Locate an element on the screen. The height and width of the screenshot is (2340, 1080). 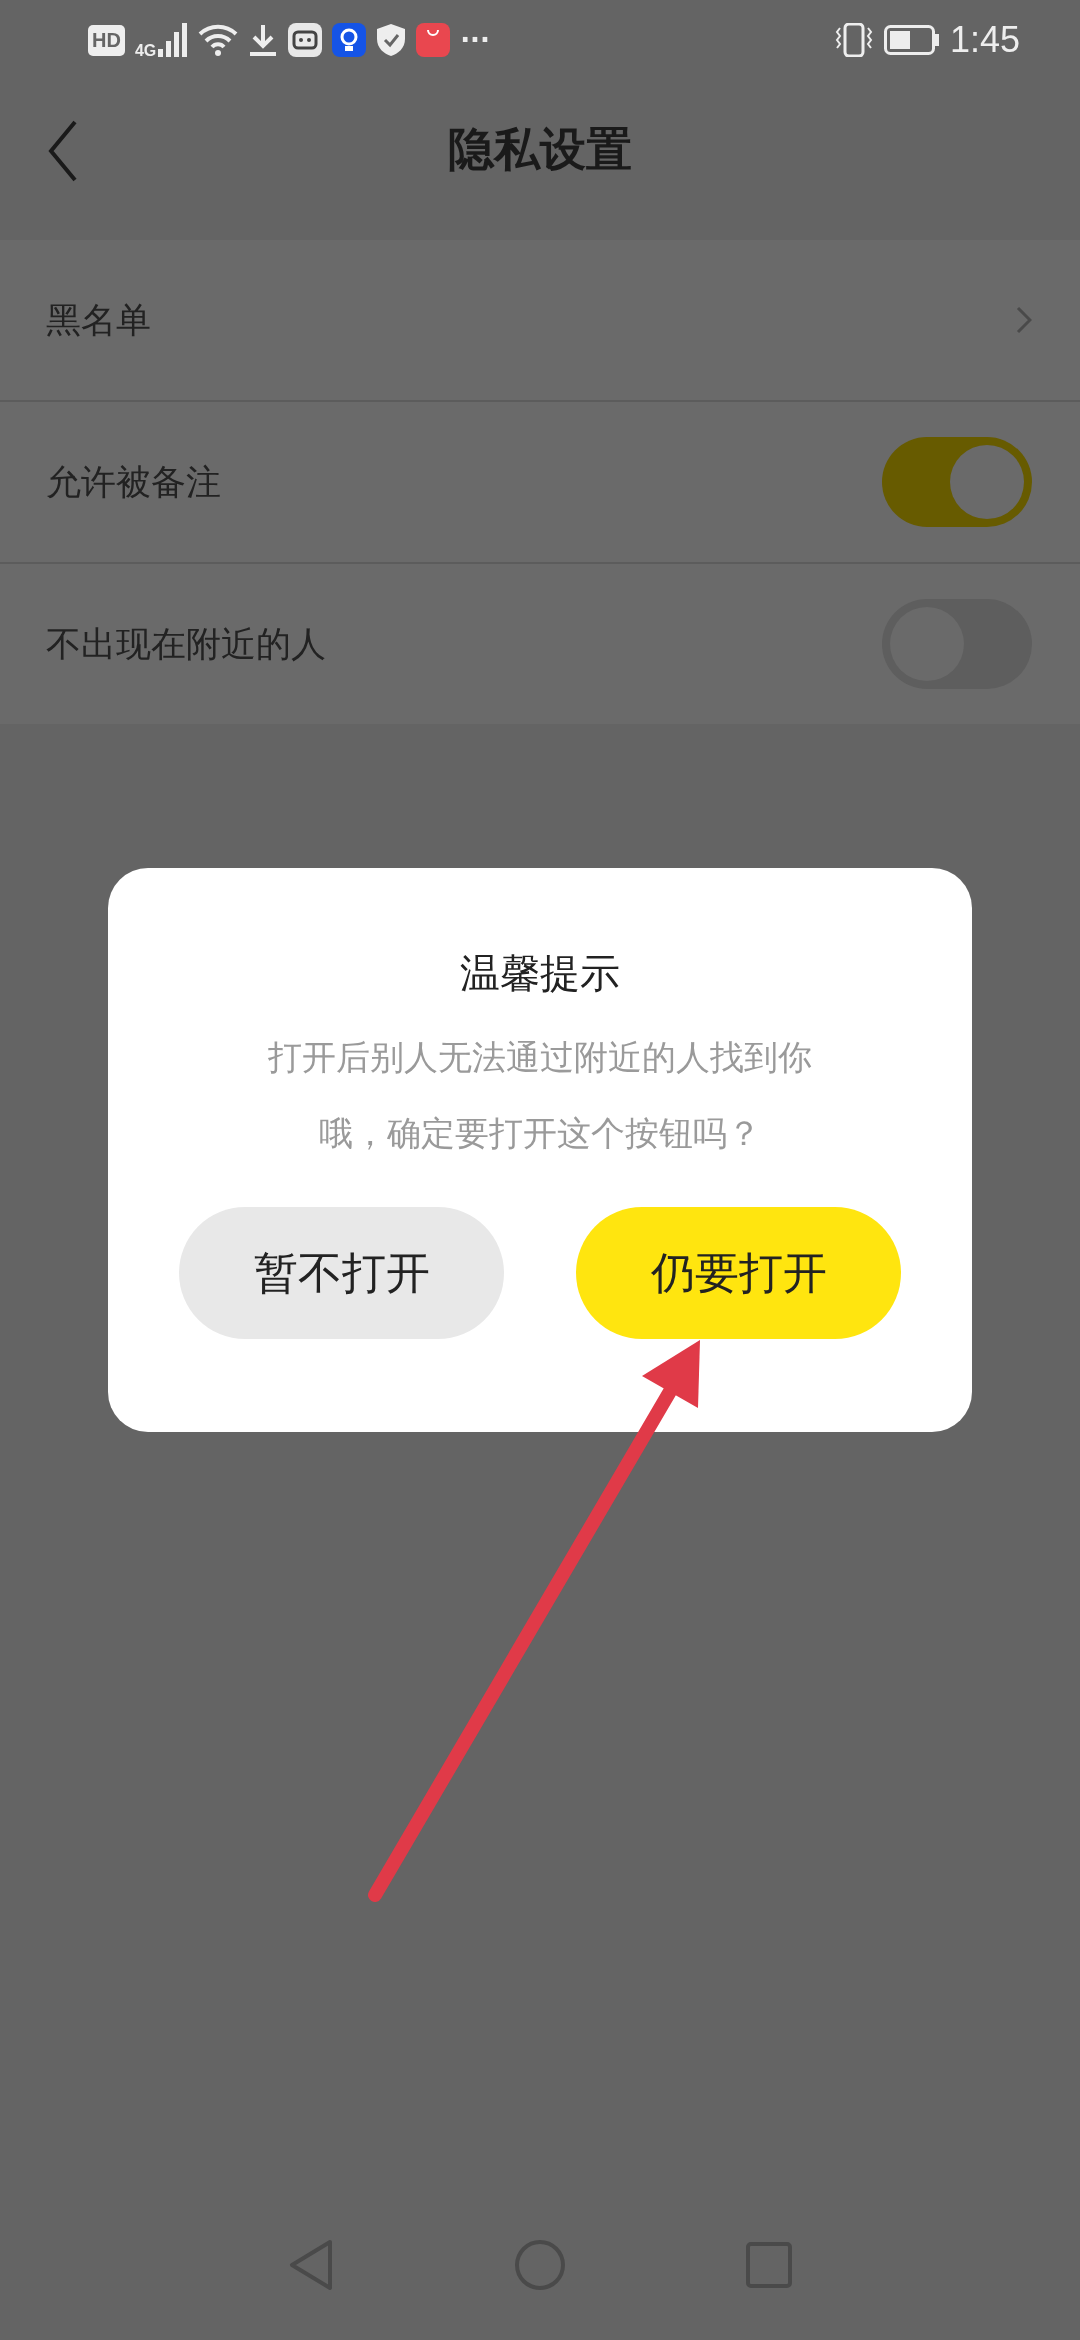
dialog-message: 打开后别人无法通过附近的人找到你 is located at coordinates (540, 1057).